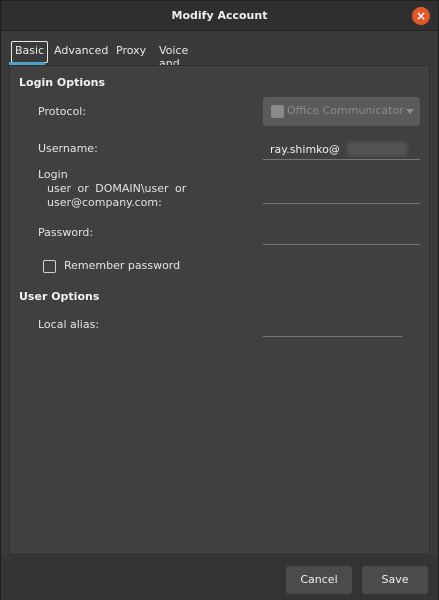 This screenshot has width=439, height=600. What do you see at coordinates (53, 174) in the screenshot?
I see `login-label: Login` at bounding box center [53, 174].